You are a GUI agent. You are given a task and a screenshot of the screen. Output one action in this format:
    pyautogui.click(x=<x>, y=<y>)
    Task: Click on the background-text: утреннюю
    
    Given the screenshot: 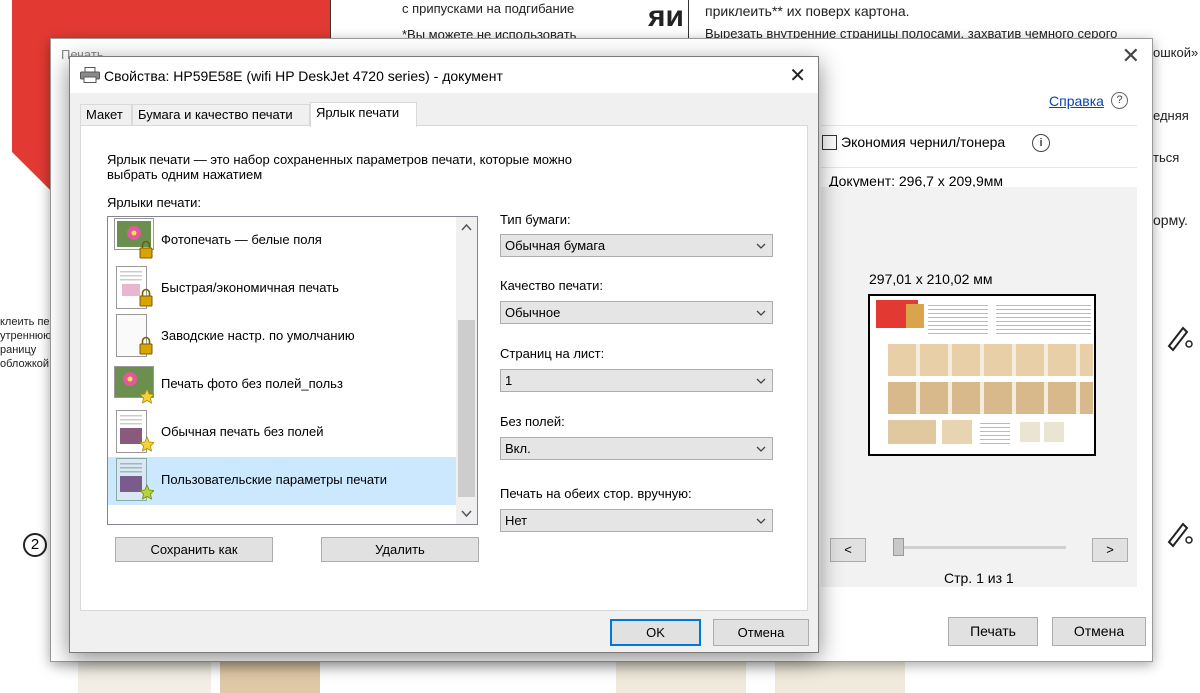 What is the action you would take?
    pyautogui.click(x=26, y=336)
    